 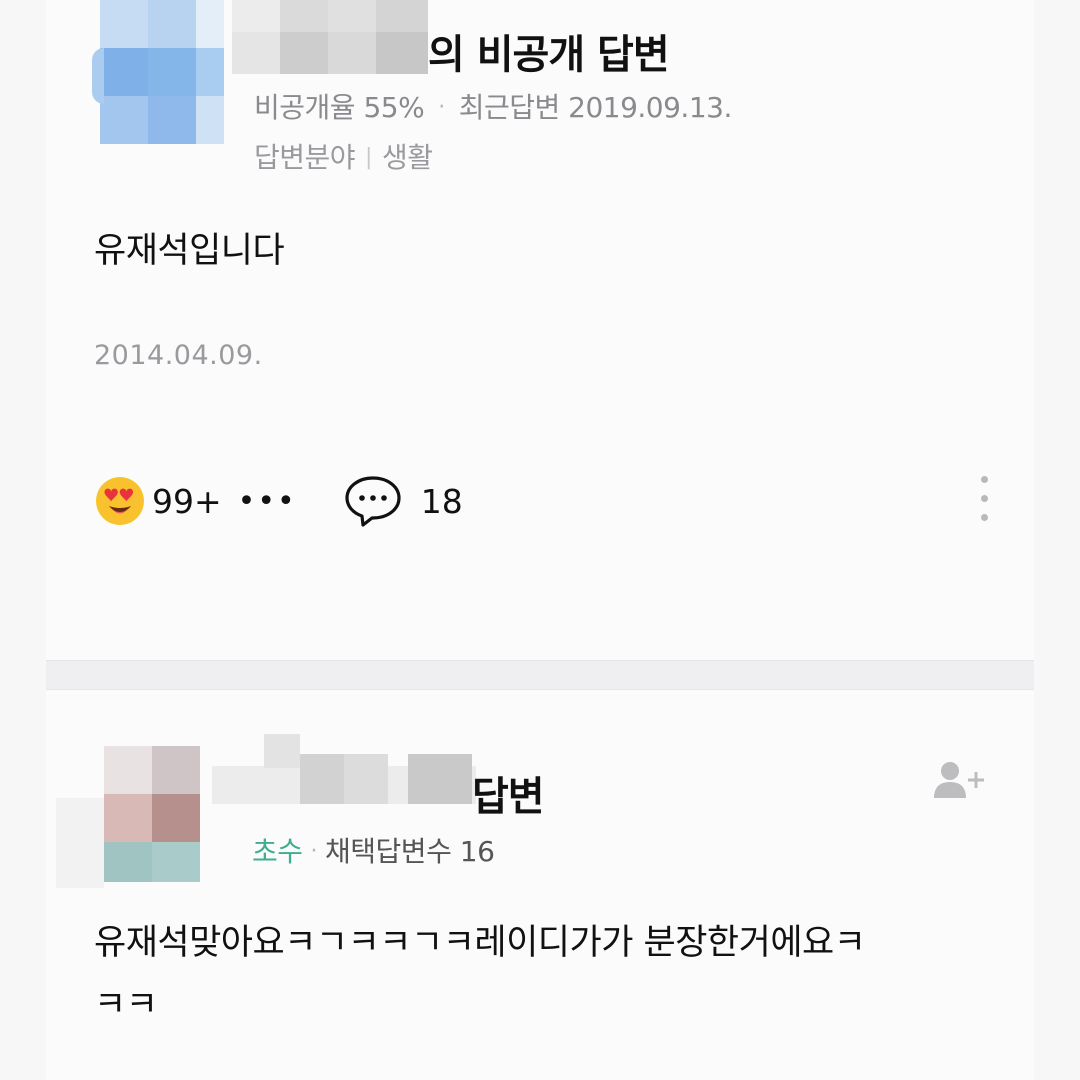 What do you see at coordinates (126, 1005) in the screenshot?
I see `answer-content-line: ㅋㅋ` at bounding box center [126, 1005].